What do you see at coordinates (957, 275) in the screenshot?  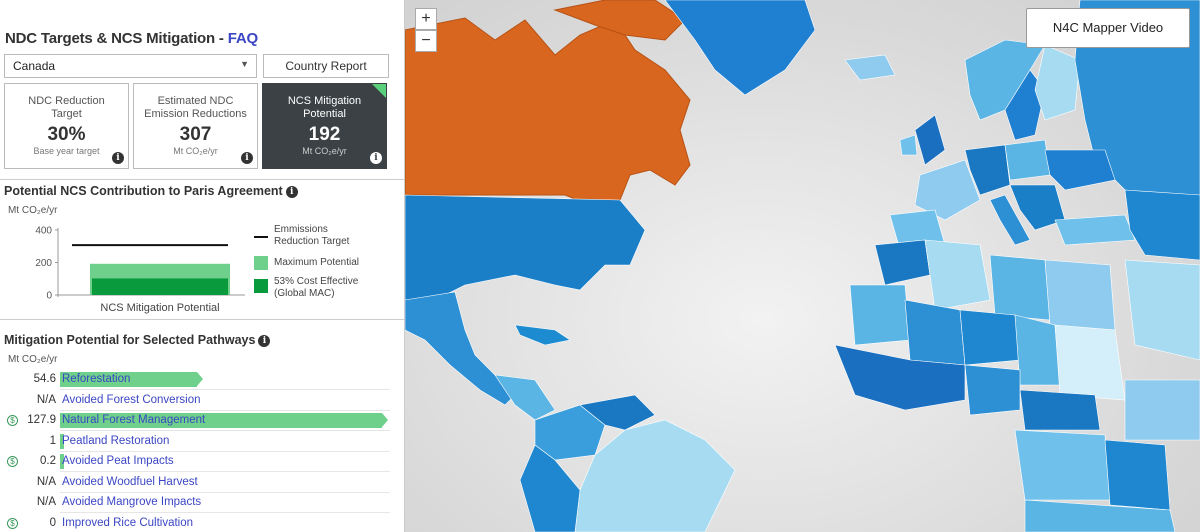 I see `map-country-algeria` at bounding box center [957, 275].